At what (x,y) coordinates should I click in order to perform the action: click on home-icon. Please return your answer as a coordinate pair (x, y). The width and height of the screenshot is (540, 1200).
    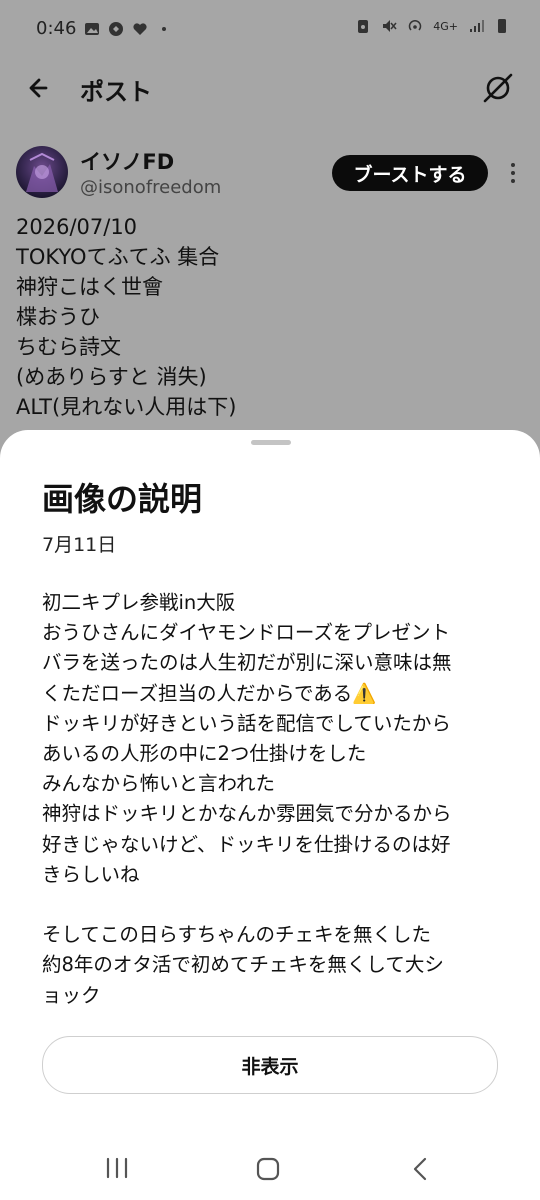
    Looking at the image, I should click on (268, 1169).